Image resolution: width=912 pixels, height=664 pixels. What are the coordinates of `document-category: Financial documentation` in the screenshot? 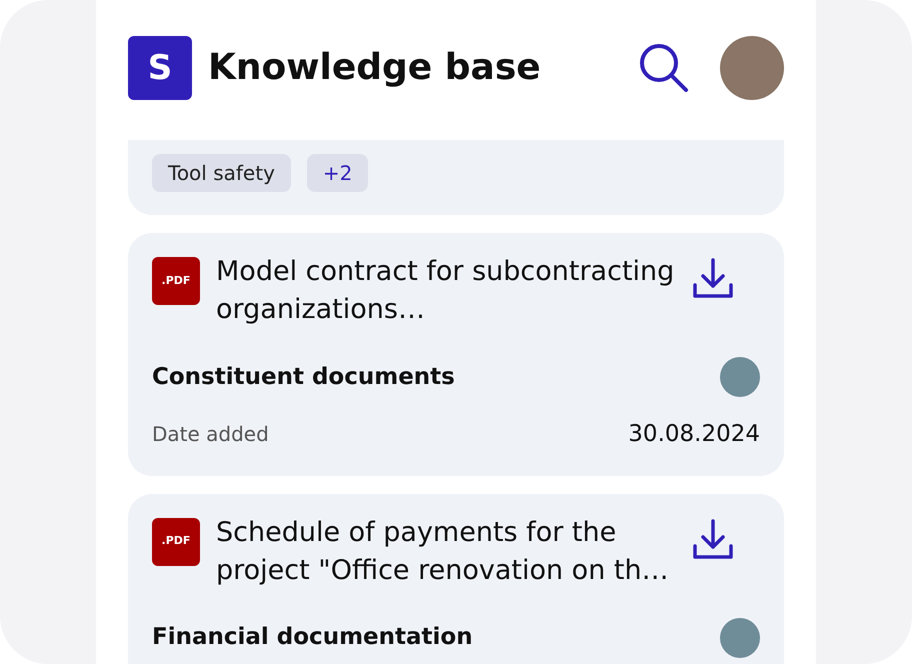 It's located at (312, 637).